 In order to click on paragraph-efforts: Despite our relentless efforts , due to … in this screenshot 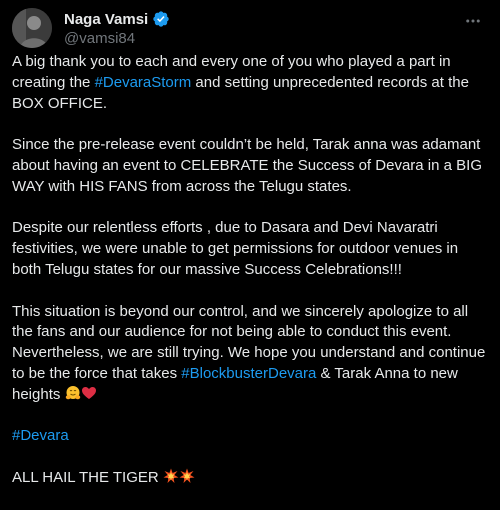, I will do `click(235, 248)`.